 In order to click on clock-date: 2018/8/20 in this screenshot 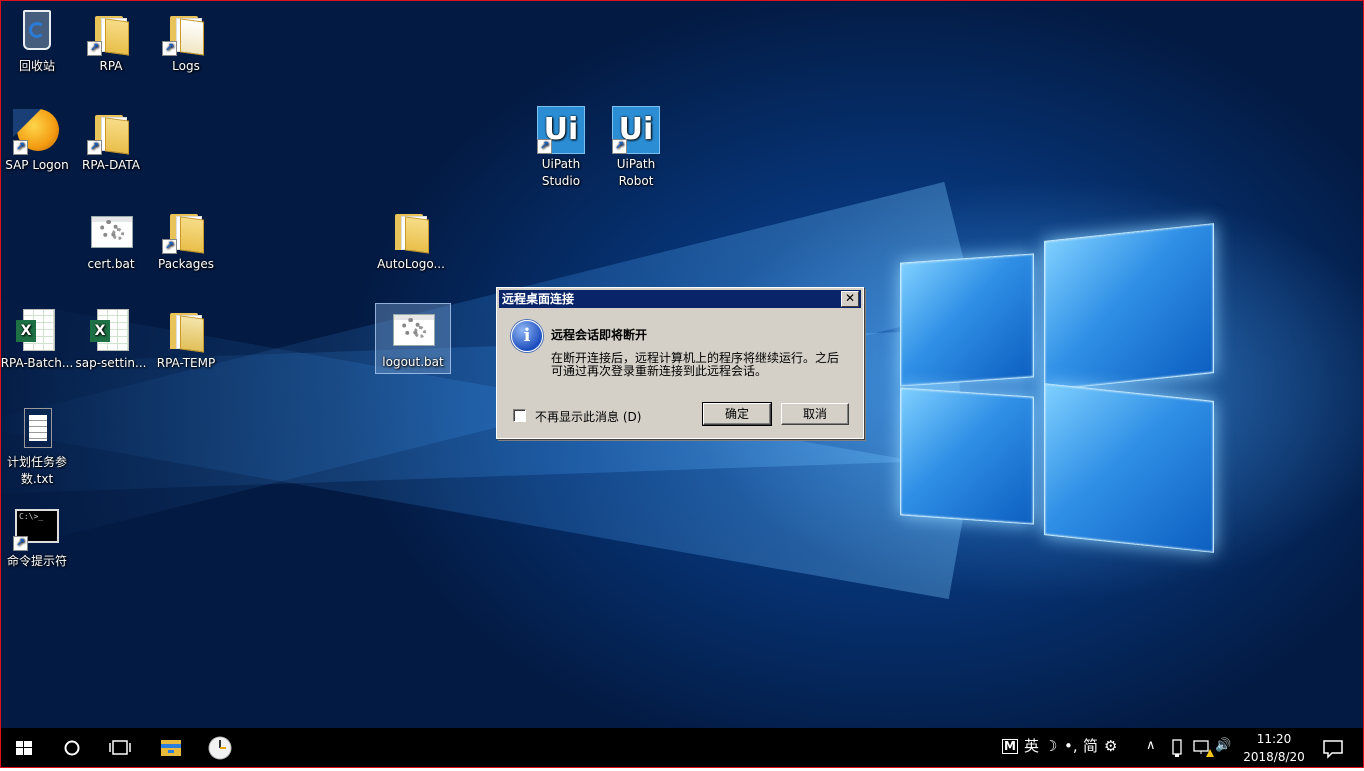, I will do `click(1274, 757)`.